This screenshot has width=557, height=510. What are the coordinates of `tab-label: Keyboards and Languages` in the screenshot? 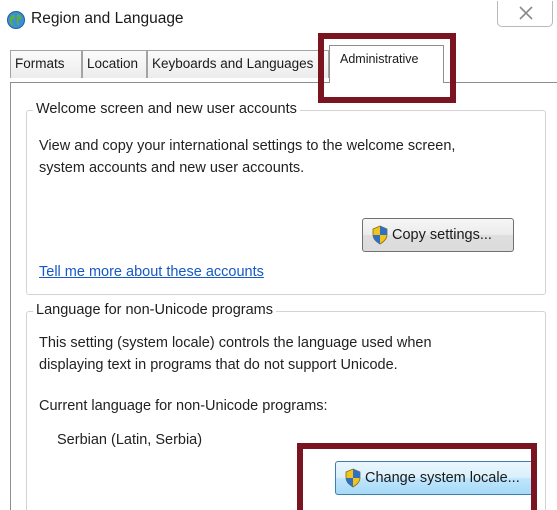 It's located at (233, 63).